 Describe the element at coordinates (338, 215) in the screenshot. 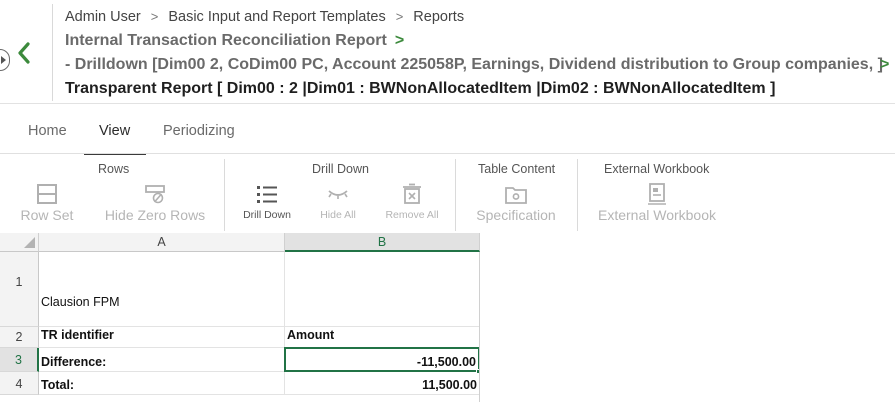

I see `hide-all-label: Hide All` at that location.